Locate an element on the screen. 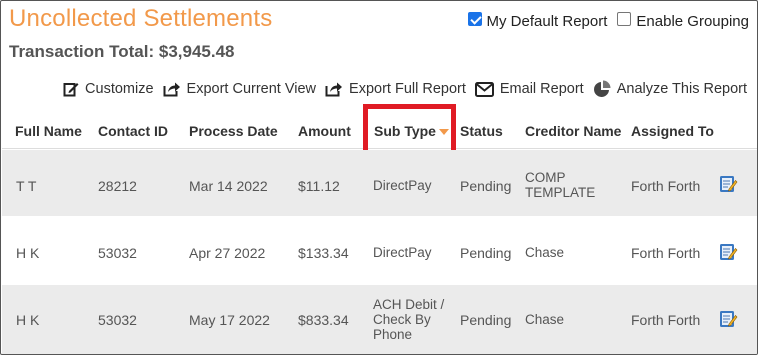 The width and height of the screenshot is (758, 355). cell-process-date: Apr 27 2022 is located at coordinates (227, 253).